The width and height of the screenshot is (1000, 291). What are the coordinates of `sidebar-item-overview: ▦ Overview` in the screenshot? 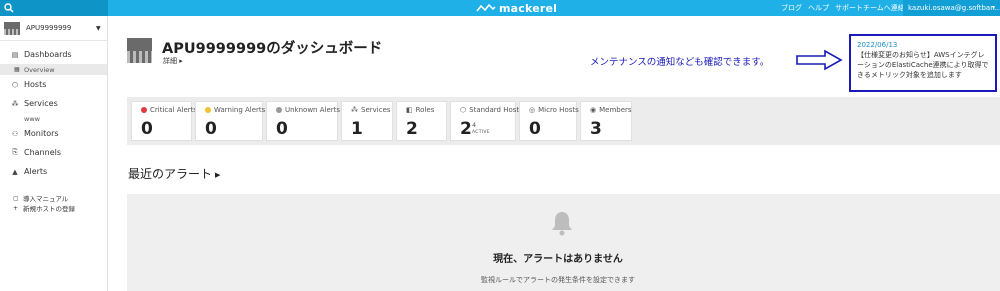 It's located at (53, 69).